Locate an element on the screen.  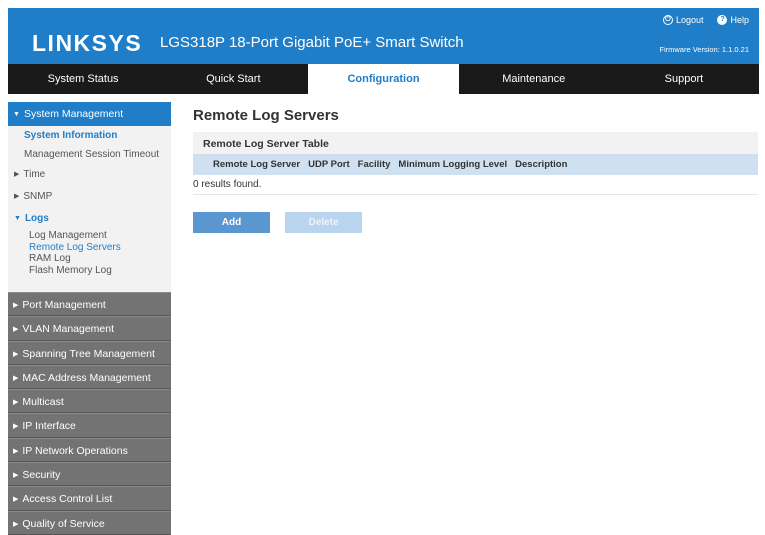
sidebar-section-ip-interface: ▶ IP Interface is located at coordinates (89, 425).